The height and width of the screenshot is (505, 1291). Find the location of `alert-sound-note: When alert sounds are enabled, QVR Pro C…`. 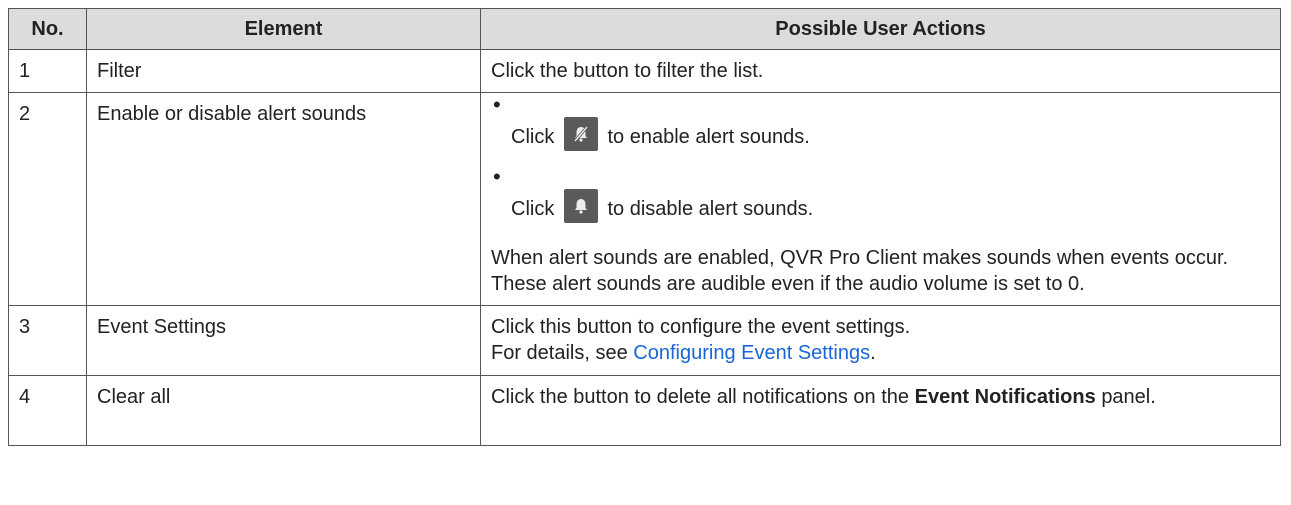

alert-sound-note: When alert sounds are enabled, QVR Pro C… is located at coordinates (860, 271).